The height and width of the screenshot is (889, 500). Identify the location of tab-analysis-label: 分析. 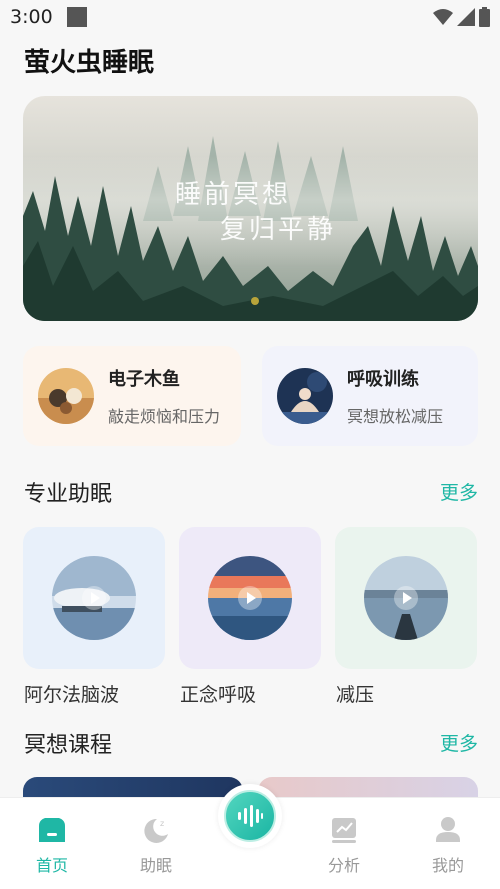
(343, 865).